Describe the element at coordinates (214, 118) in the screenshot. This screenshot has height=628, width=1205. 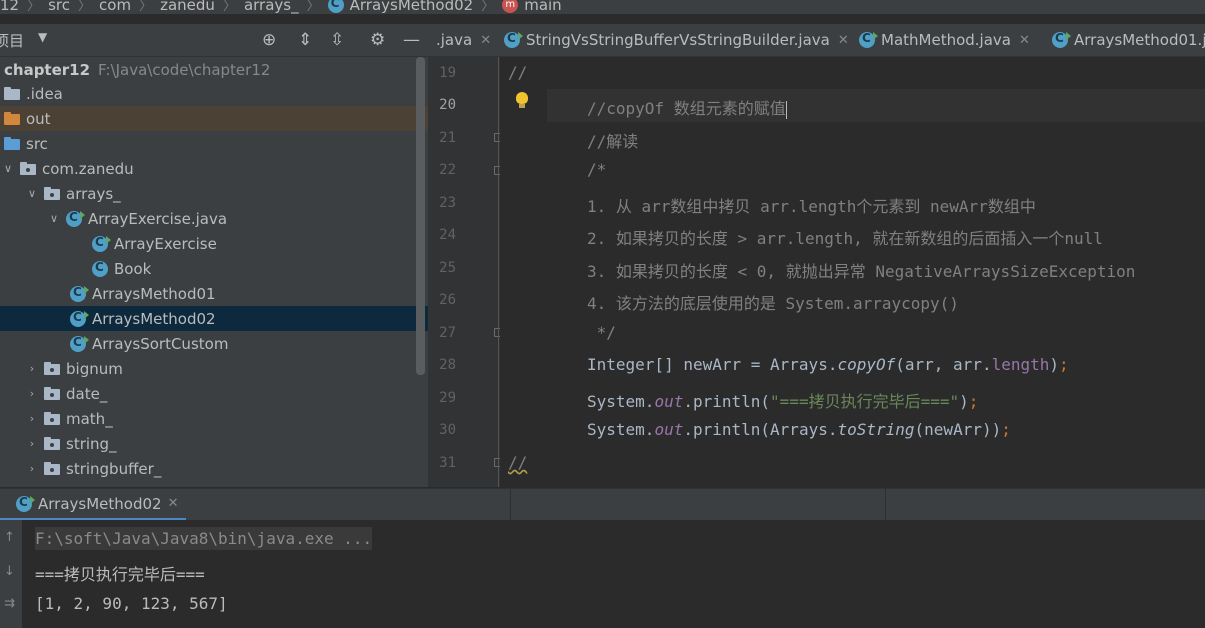
I see `tree-item-out: out` at that location.